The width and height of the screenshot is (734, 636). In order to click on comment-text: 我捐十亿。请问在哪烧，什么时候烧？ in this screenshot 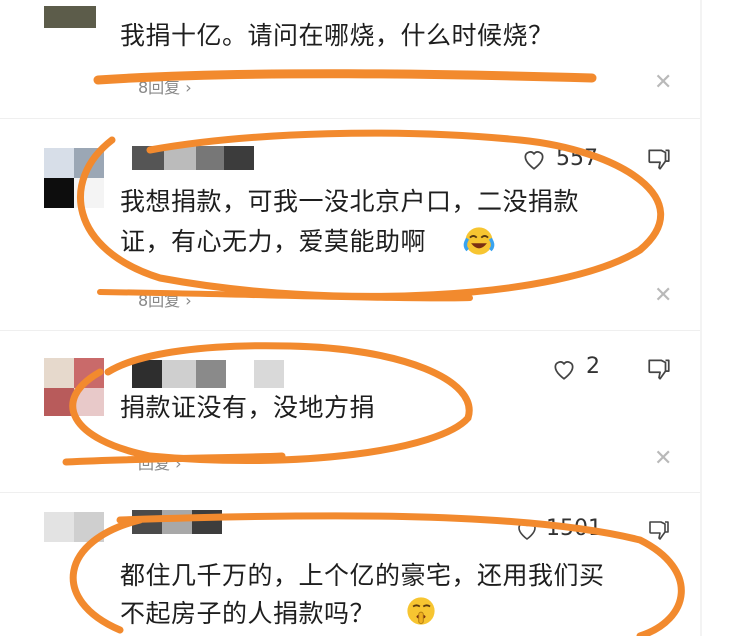, I will do `click(337, 35)`.